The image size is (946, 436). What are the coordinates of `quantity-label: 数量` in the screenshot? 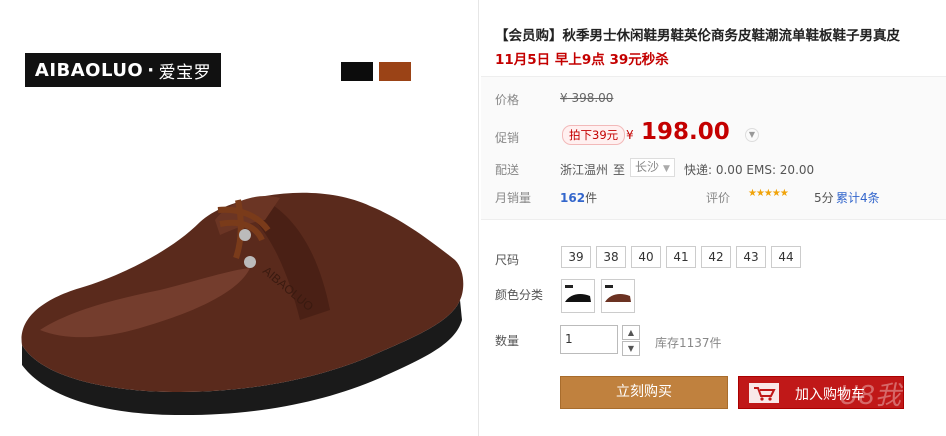 It's located at (507, 341).